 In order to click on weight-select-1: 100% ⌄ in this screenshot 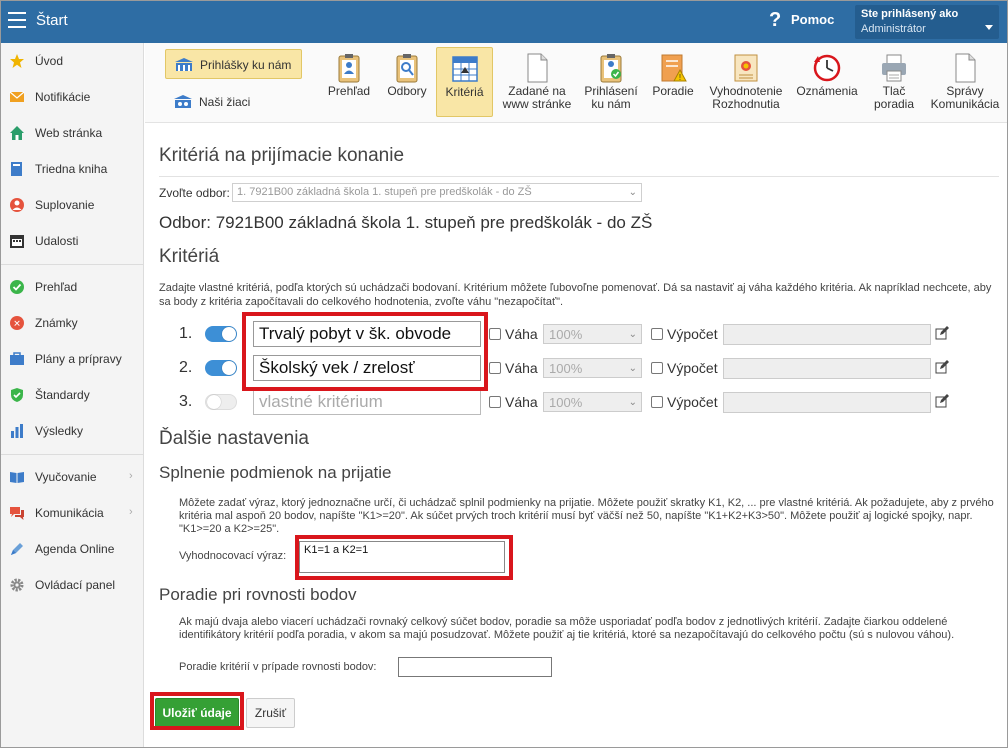, I will do `click(592, 334)`.